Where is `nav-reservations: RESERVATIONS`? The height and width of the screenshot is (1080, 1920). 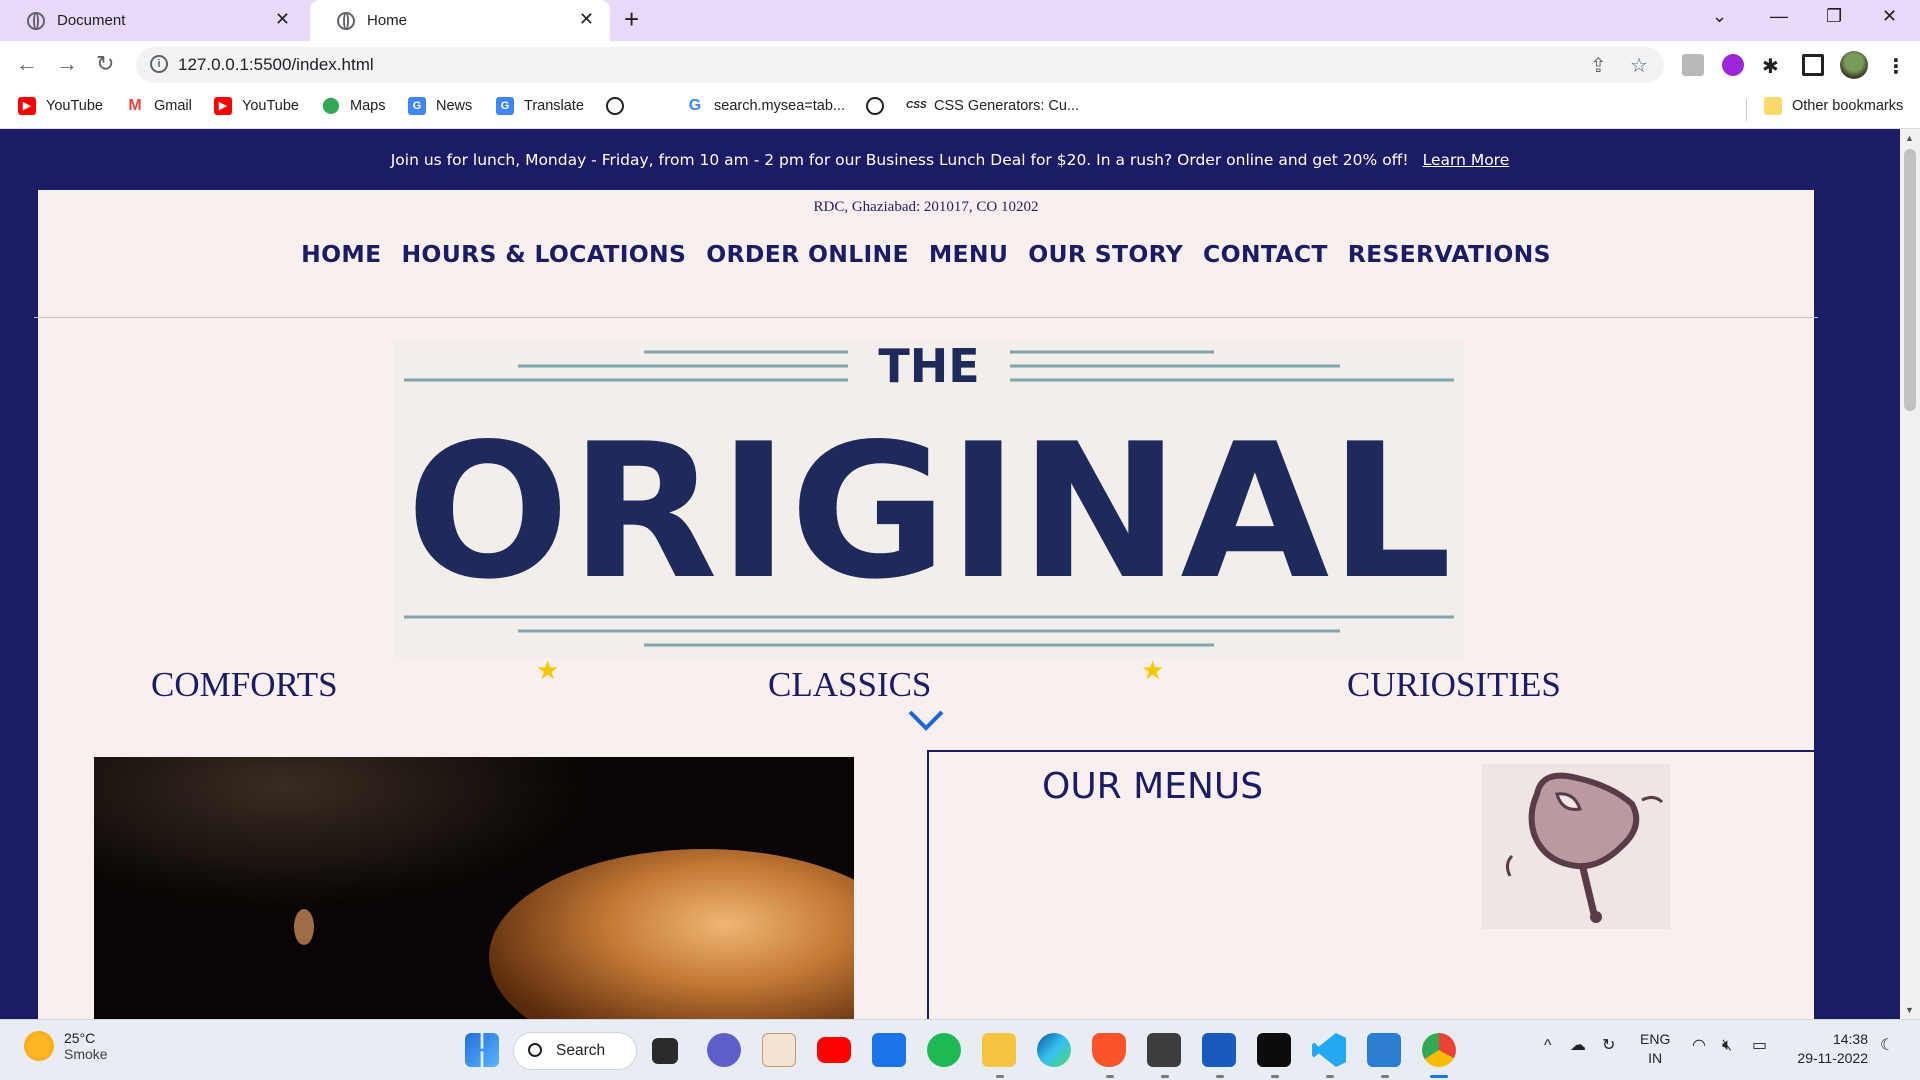
nav-reservations: RESERVATIONS is located at coordinates (1449, 254).